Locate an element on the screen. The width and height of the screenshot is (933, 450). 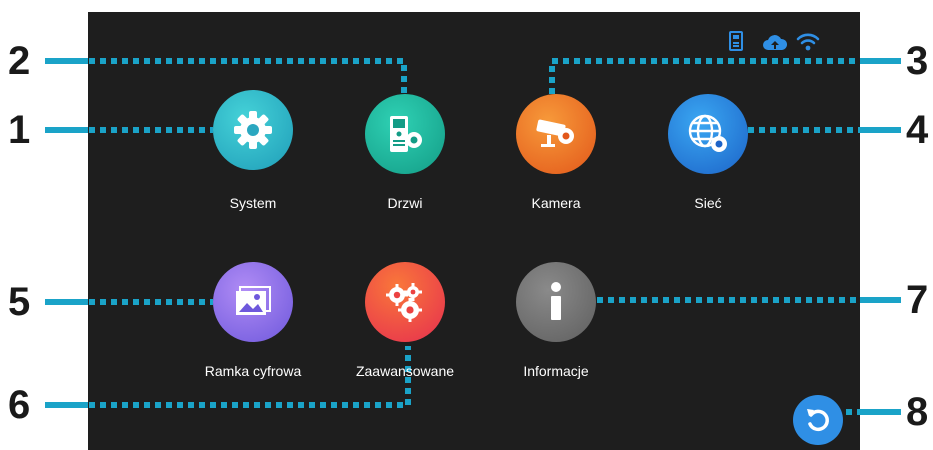
door-app-label: Drzwi is located at coordinates (405, 203).